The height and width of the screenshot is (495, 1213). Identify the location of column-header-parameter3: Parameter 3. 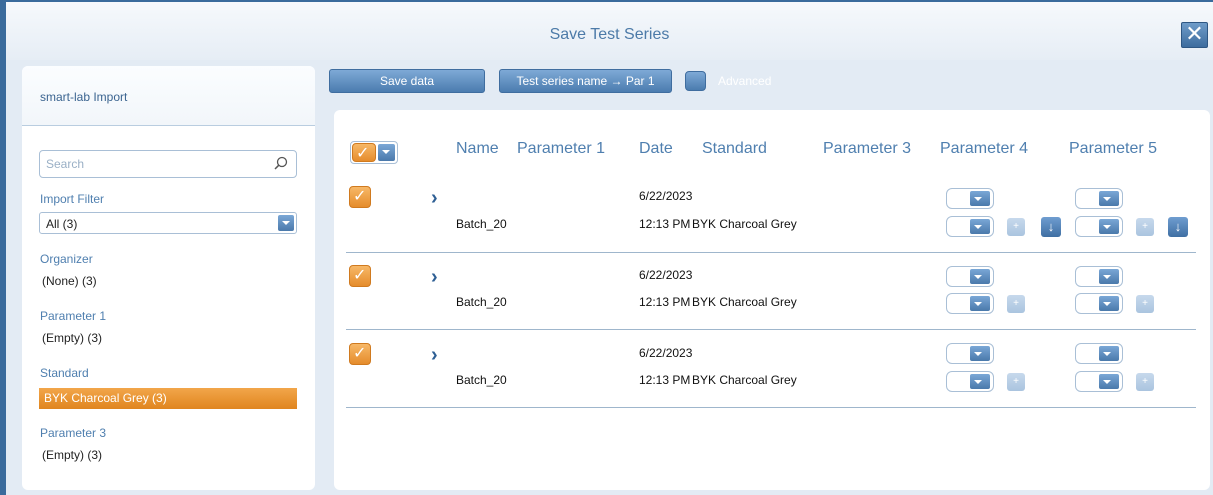
(867, 148).